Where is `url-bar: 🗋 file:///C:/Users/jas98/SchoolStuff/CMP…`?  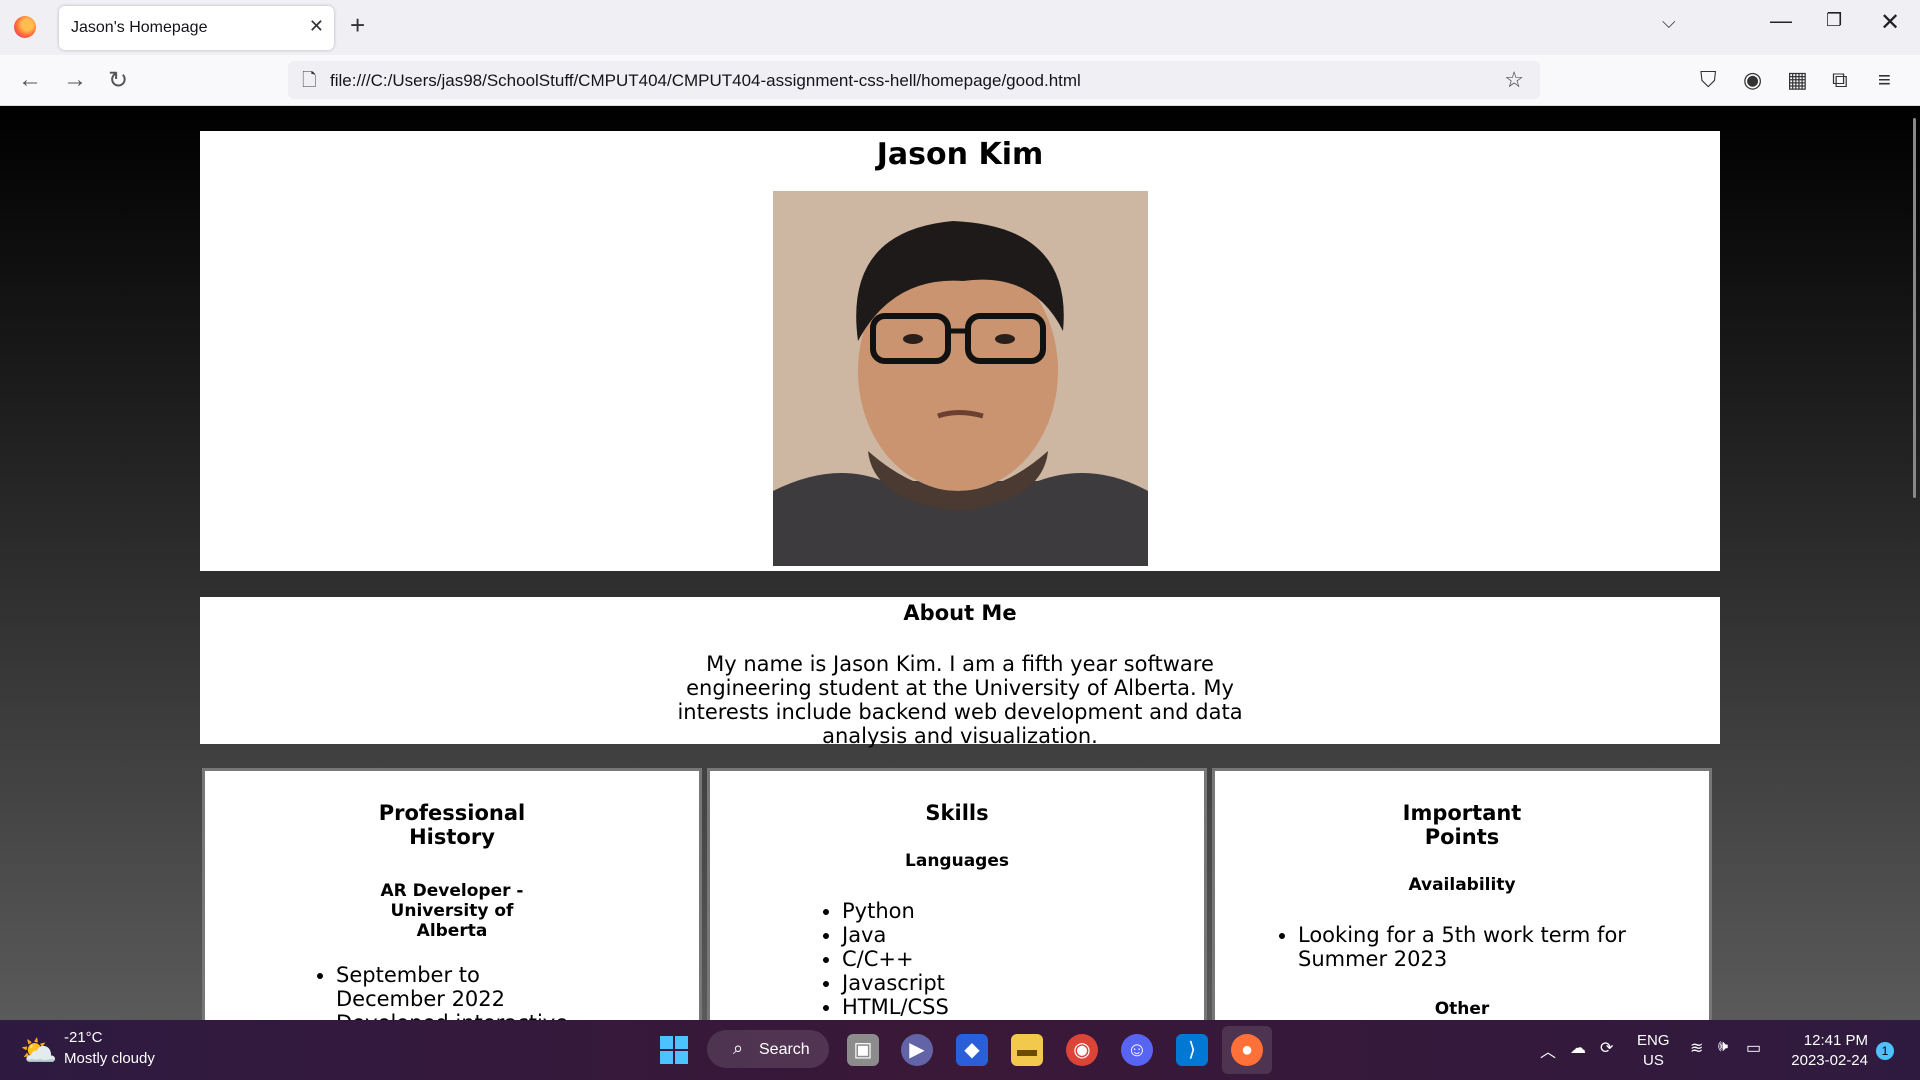 url-bar: 🗋 file:///C:/Users/jas98/SchoolStuff/CMP… is located at coordinates (914, 80).